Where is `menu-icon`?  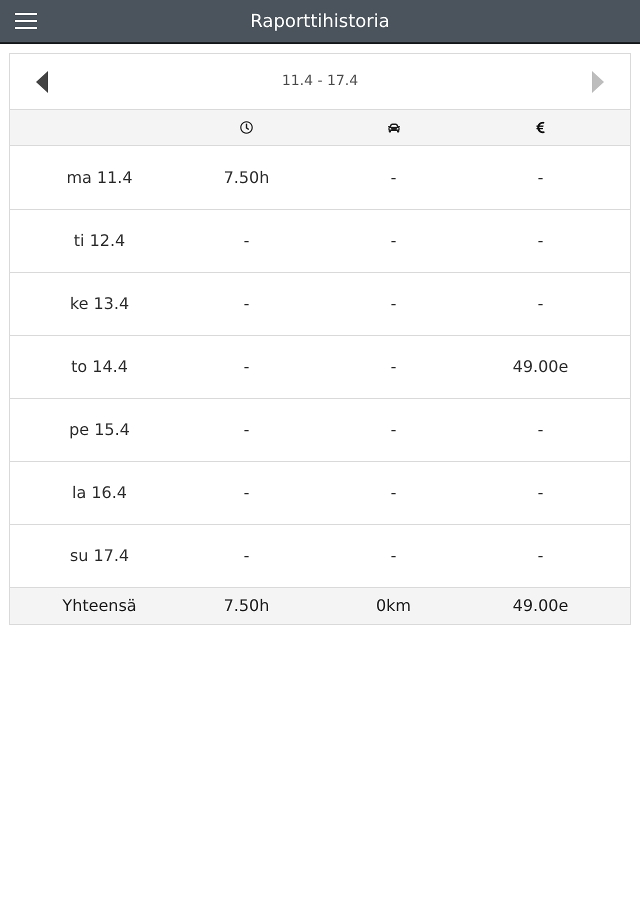
menu-icon is located at coordinates (26, 21).